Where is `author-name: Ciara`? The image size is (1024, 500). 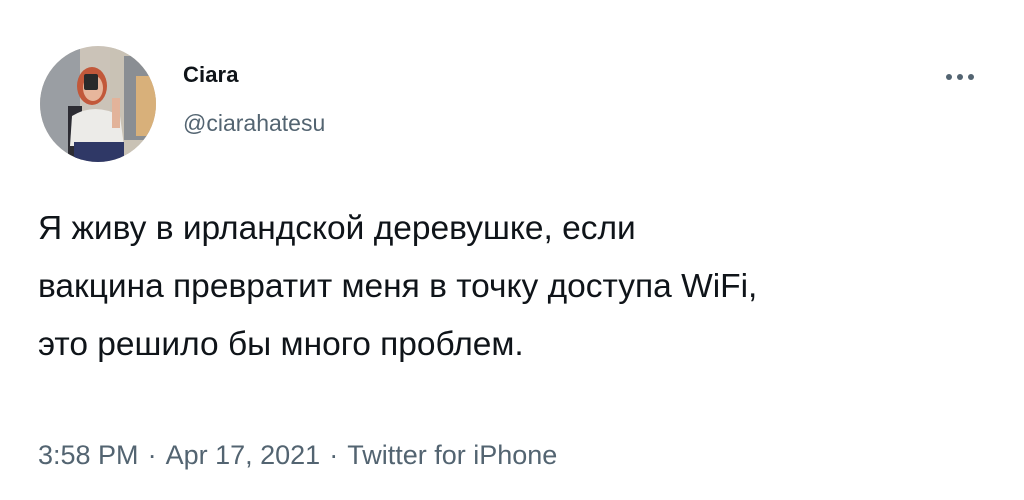 author-name: Ciara is located at coordinates (211, 75).